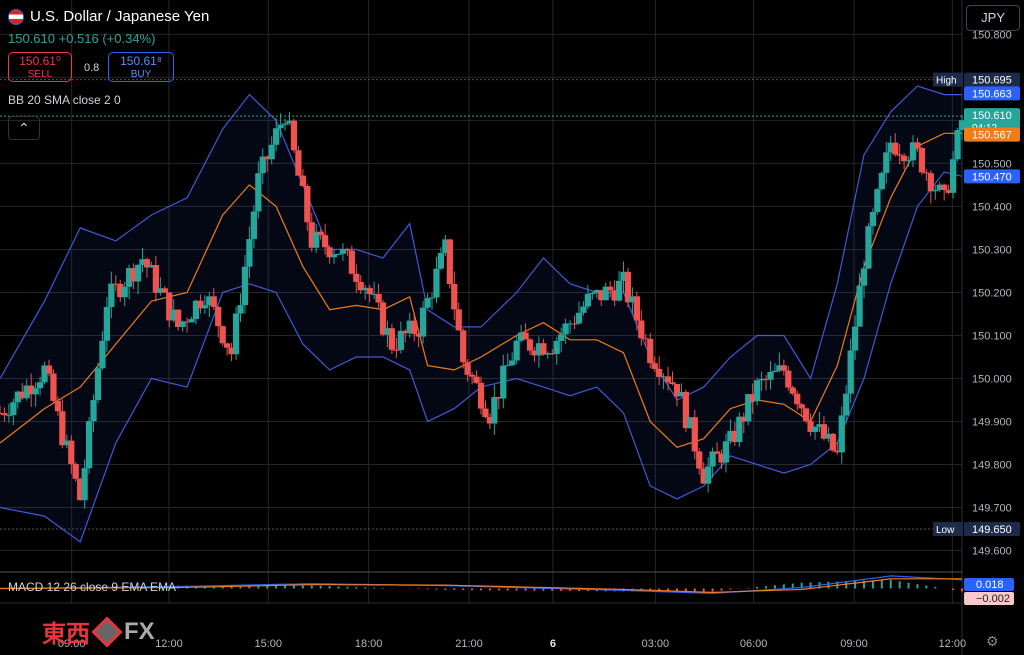 This screenshot has height=655, width=1024. I want to click on sell-button: 150.61⁰ SELL, so click(40, 67).